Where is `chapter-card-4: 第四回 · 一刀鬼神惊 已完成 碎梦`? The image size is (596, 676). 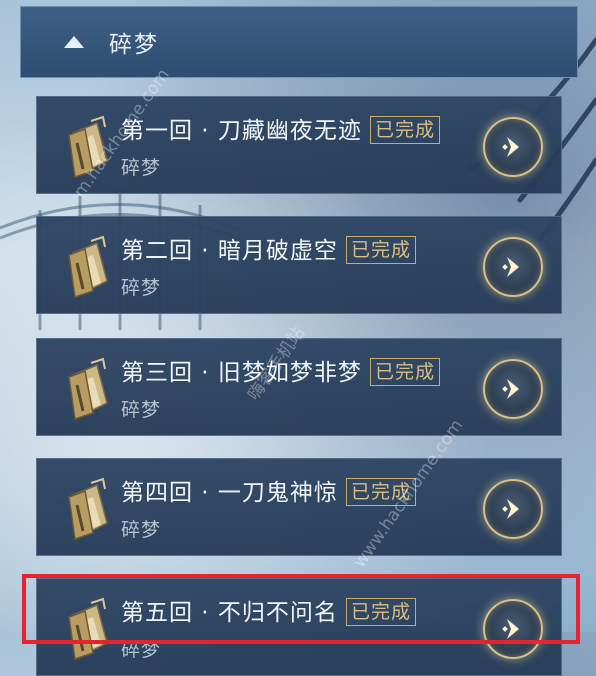
chapter-card-4: 第四回 · 一刀鬼神惊 已完成 碎梦 is located at coordinates (299, 507).